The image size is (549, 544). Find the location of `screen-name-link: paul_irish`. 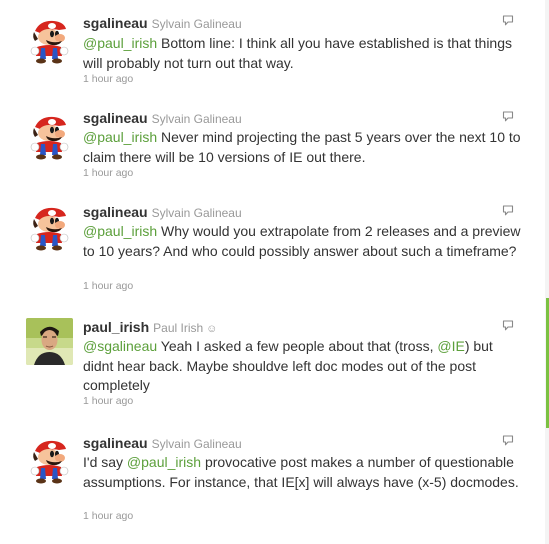

screen-name-link: paul_irish is located at coordinates (116, 327).